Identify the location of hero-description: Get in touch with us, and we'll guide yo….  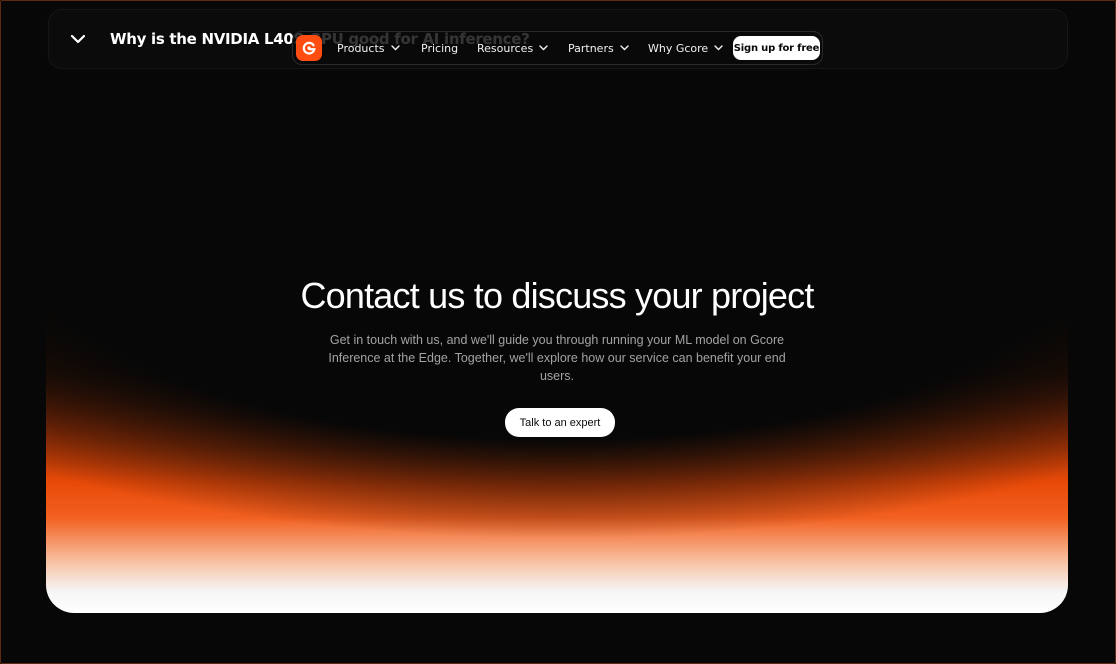
(557, 358).